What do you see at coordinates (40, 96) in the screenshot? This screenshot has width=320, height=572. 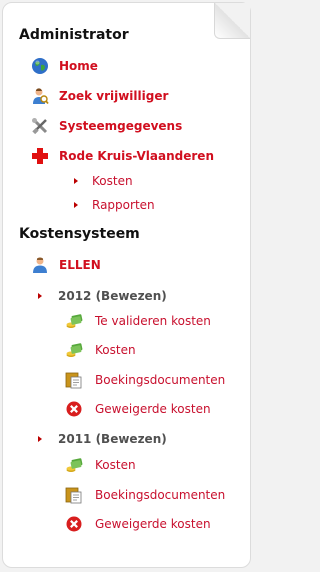 I see `user-search-icon` at bounding box center [40, 96].